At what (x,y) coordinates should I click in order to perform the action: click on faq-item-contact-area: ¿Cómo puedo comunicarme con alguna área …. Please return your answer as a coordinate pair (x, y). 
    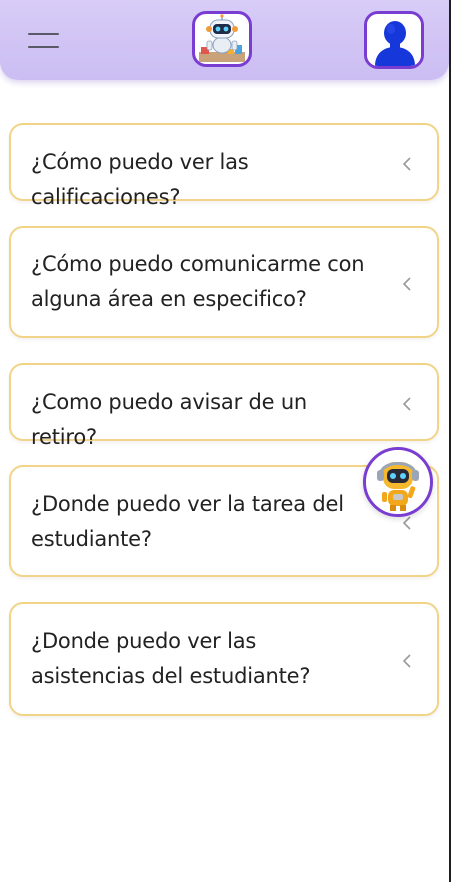
    Looking at the image, I should click on (224, 282).